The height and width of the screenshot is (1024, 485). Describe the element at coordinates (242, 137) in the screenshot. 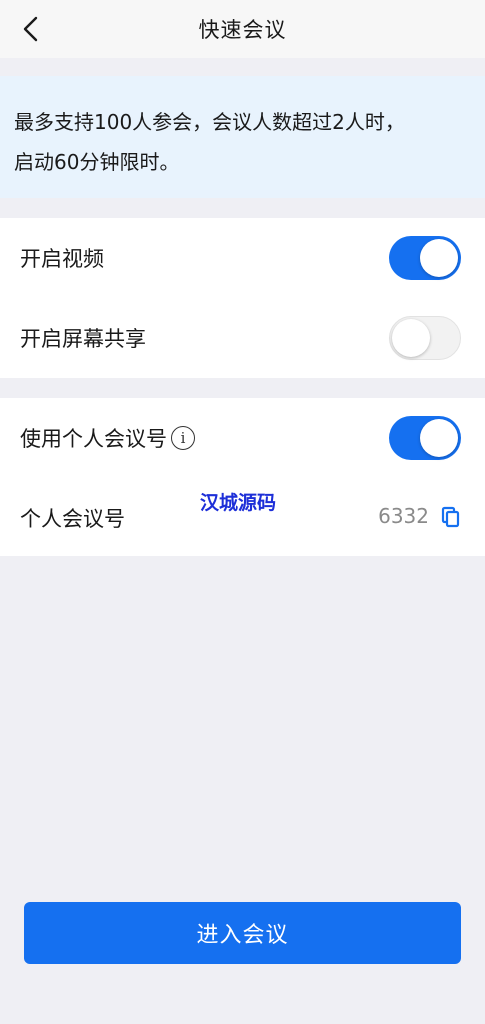

I see `limit-notice: 最多支持100人参会，会议人数超过2人时， 启动60分钟限时。` at that location.